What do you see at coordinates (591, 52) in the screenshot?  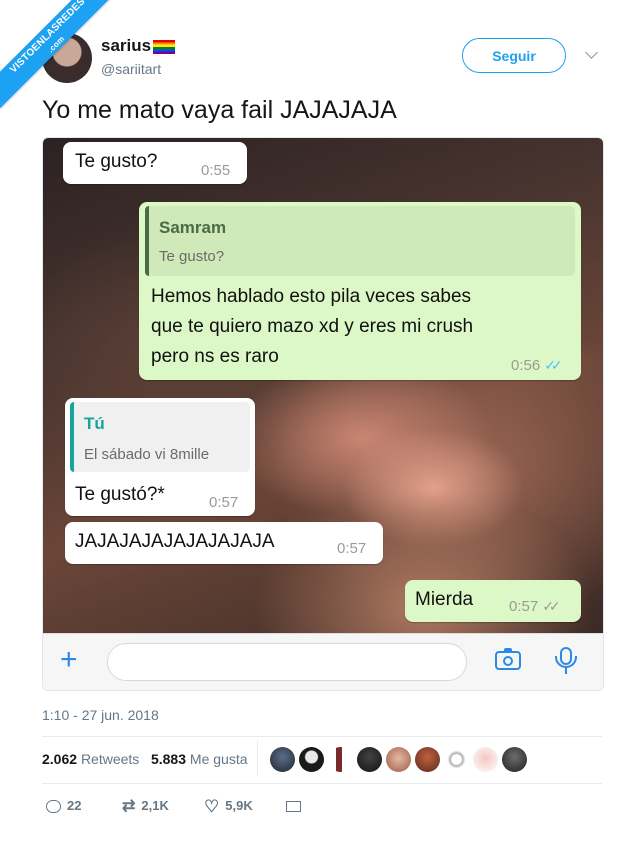 I see `chevron-down-icon` at bounding box center [591, 52].